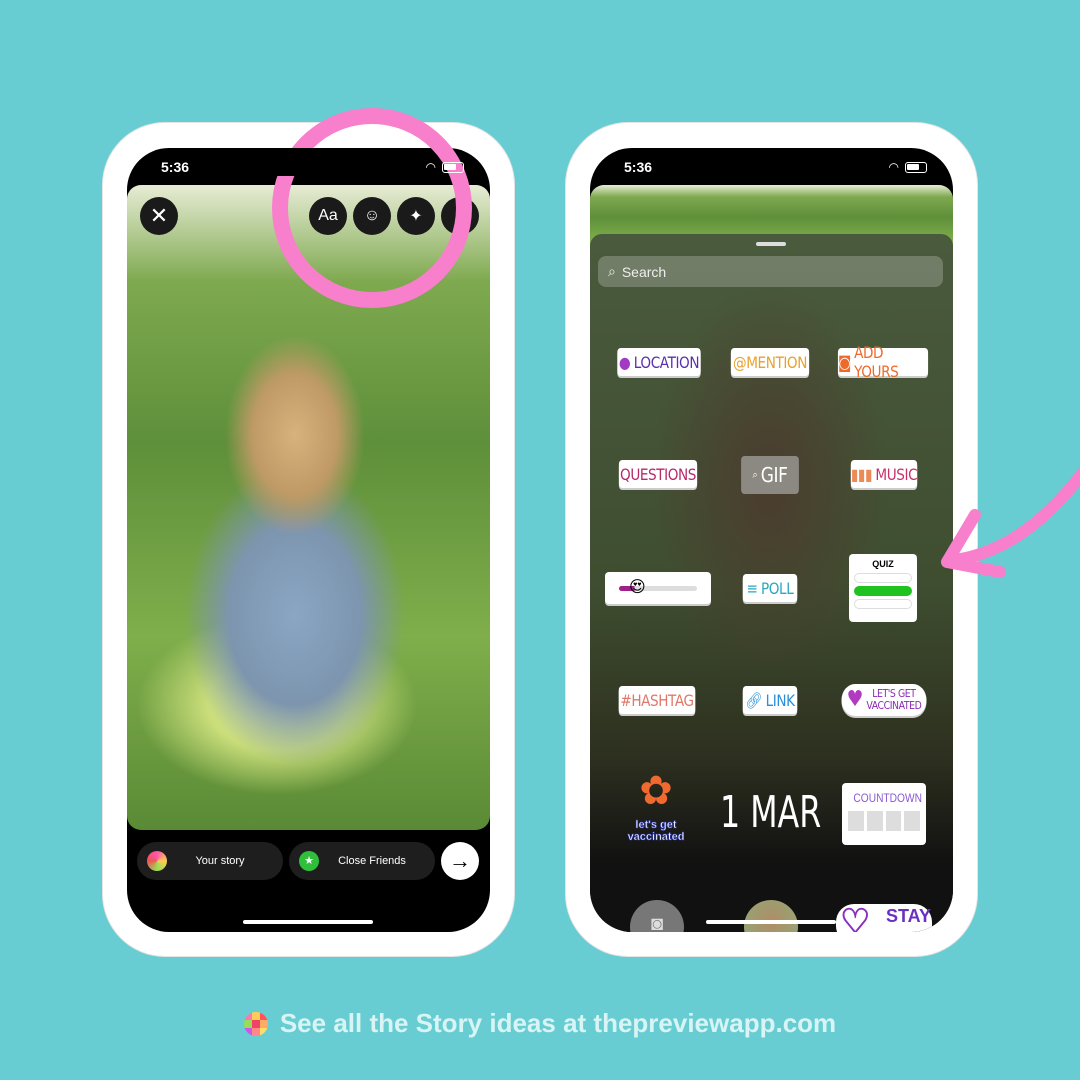 The height and width of the screenshot is (1080, 1080). I want to click on pointer-arrow, so click(1010, 522).